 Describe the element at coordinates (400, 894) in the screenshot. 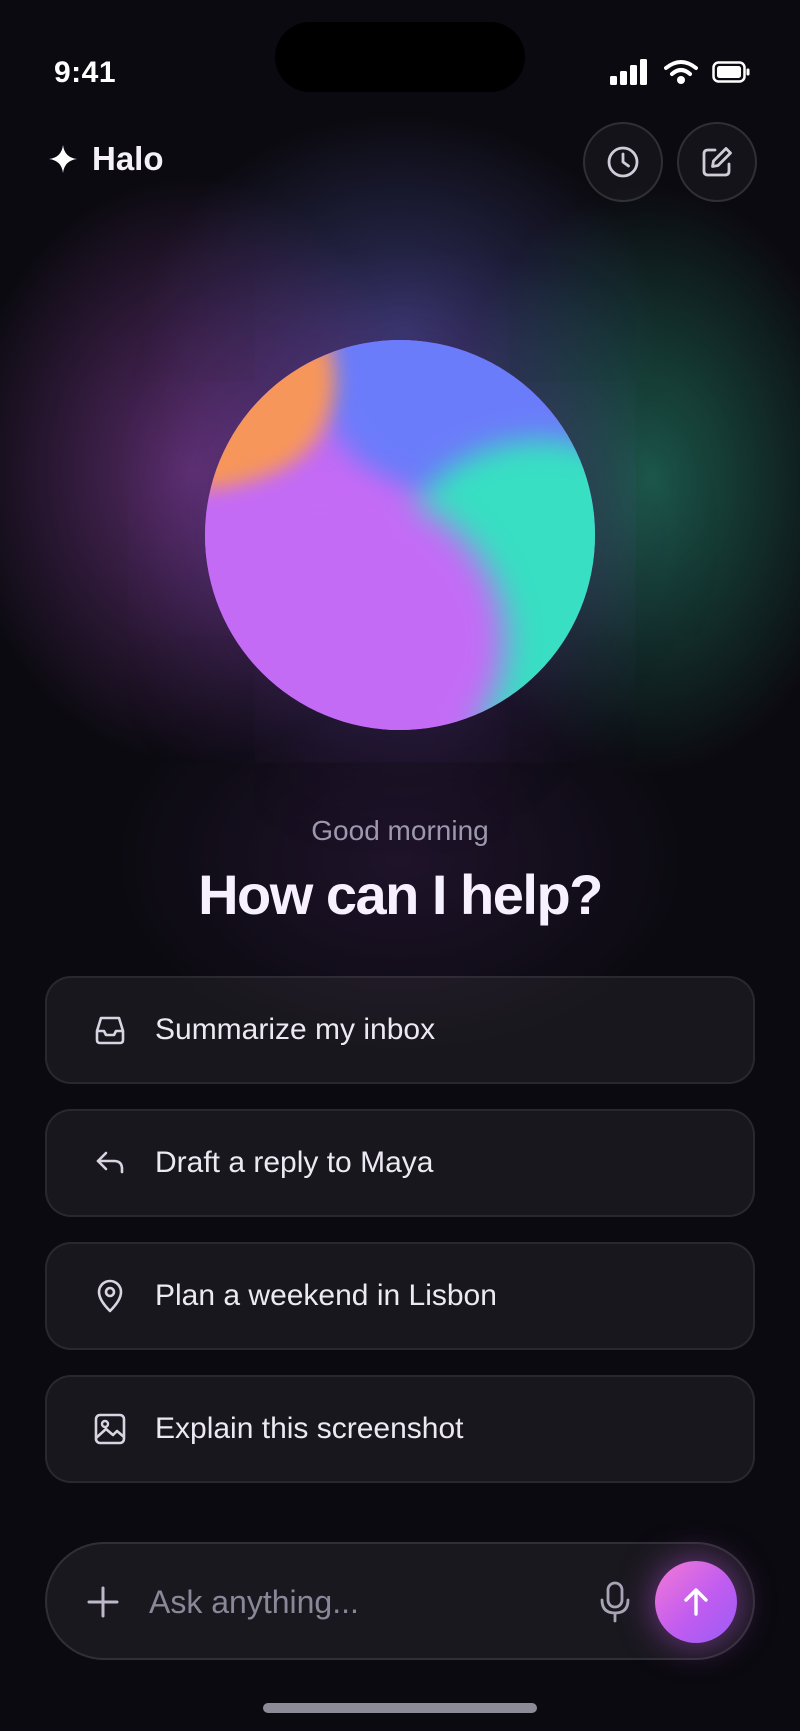

I see `headline: How can I help?` at that location.